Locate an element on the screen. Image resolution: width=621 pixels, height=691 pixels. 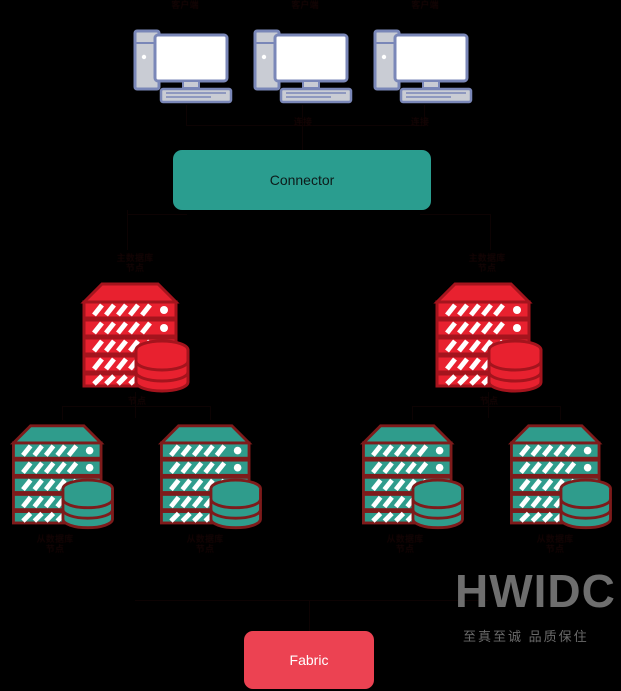
client-sublabel-center: 连接 is located at coordinates (303, 122).